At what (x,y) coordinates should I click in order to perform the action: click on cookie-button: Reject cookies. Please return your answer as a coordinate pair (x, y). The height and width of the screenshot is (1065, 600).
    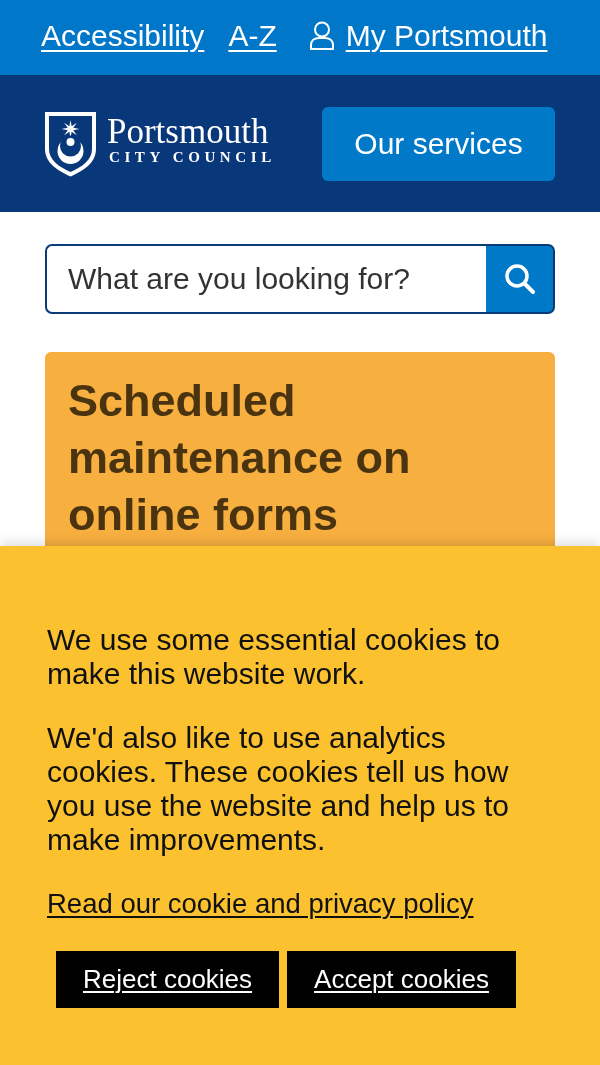
    Looking at the image, I should click on (168, 979).